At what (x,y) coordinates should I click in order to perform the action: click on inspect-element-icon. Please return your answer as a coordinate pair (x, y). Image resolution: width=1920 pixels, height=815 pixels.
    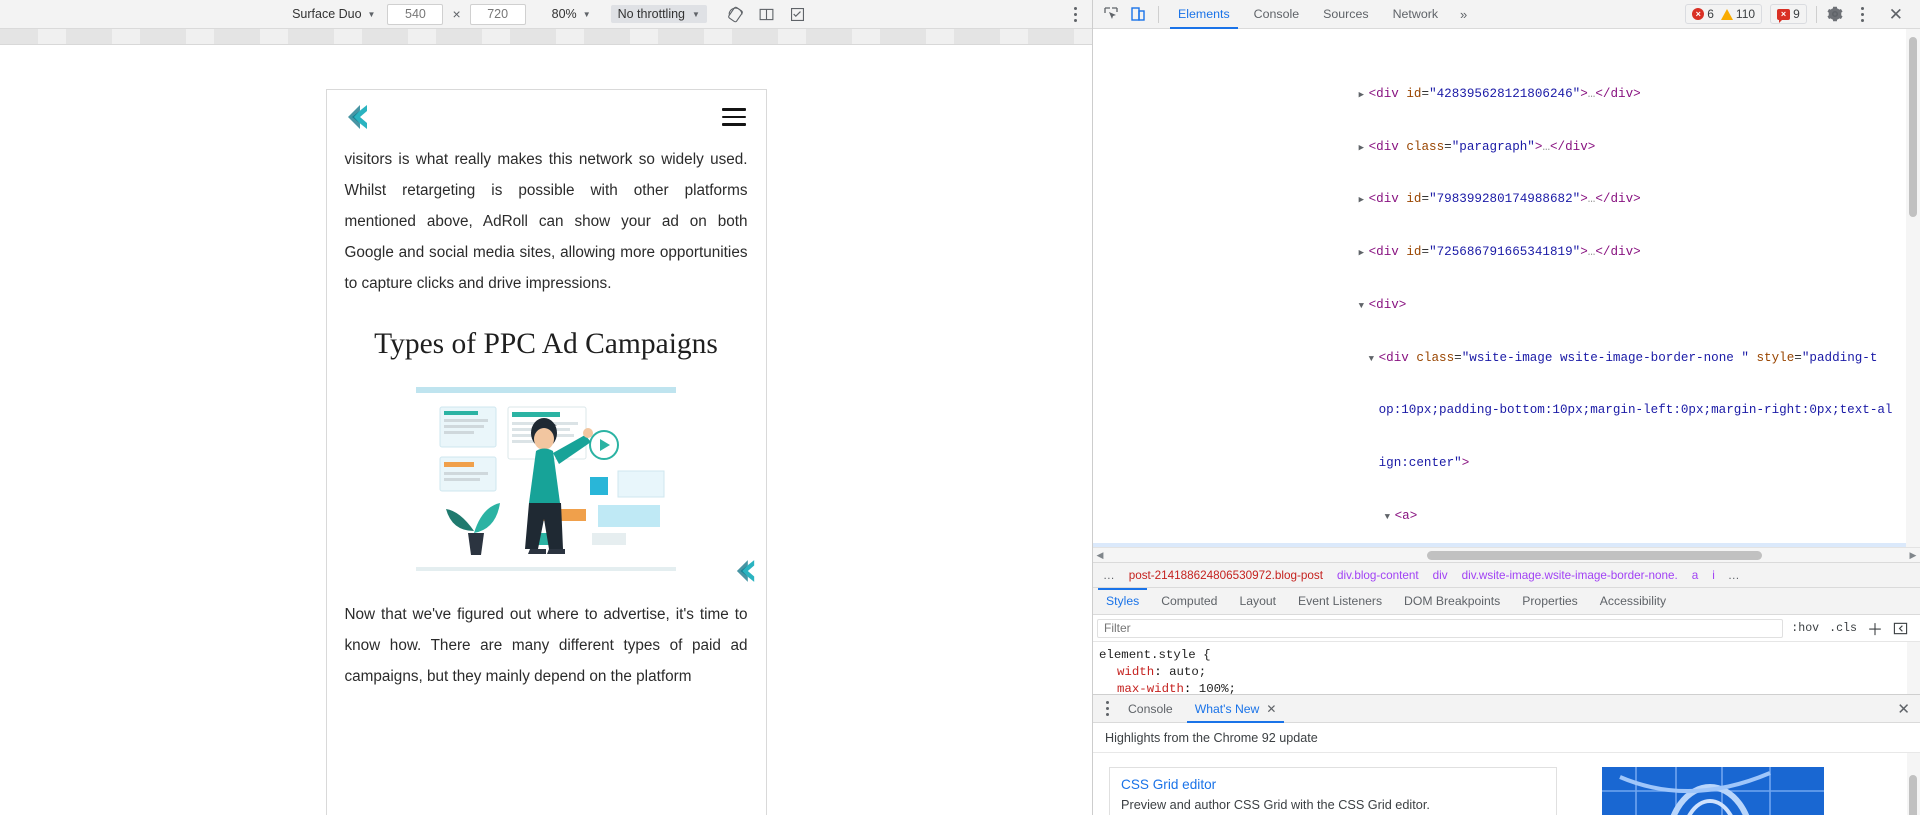
    Looking at the image, I should click on (1110, 14).